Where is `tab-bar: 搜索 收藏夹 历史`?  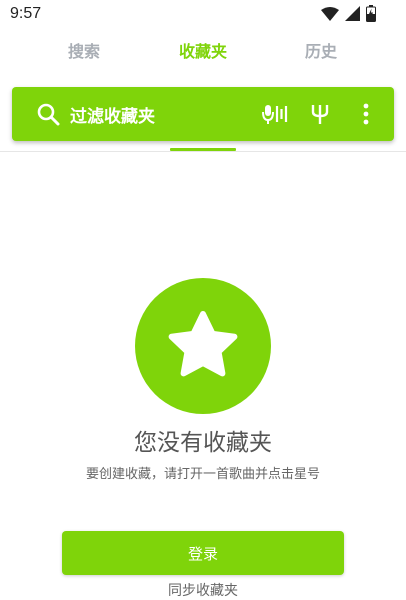 tab-bar: 搜索 收藏夹 历史 is located at coordinates (203, 54).